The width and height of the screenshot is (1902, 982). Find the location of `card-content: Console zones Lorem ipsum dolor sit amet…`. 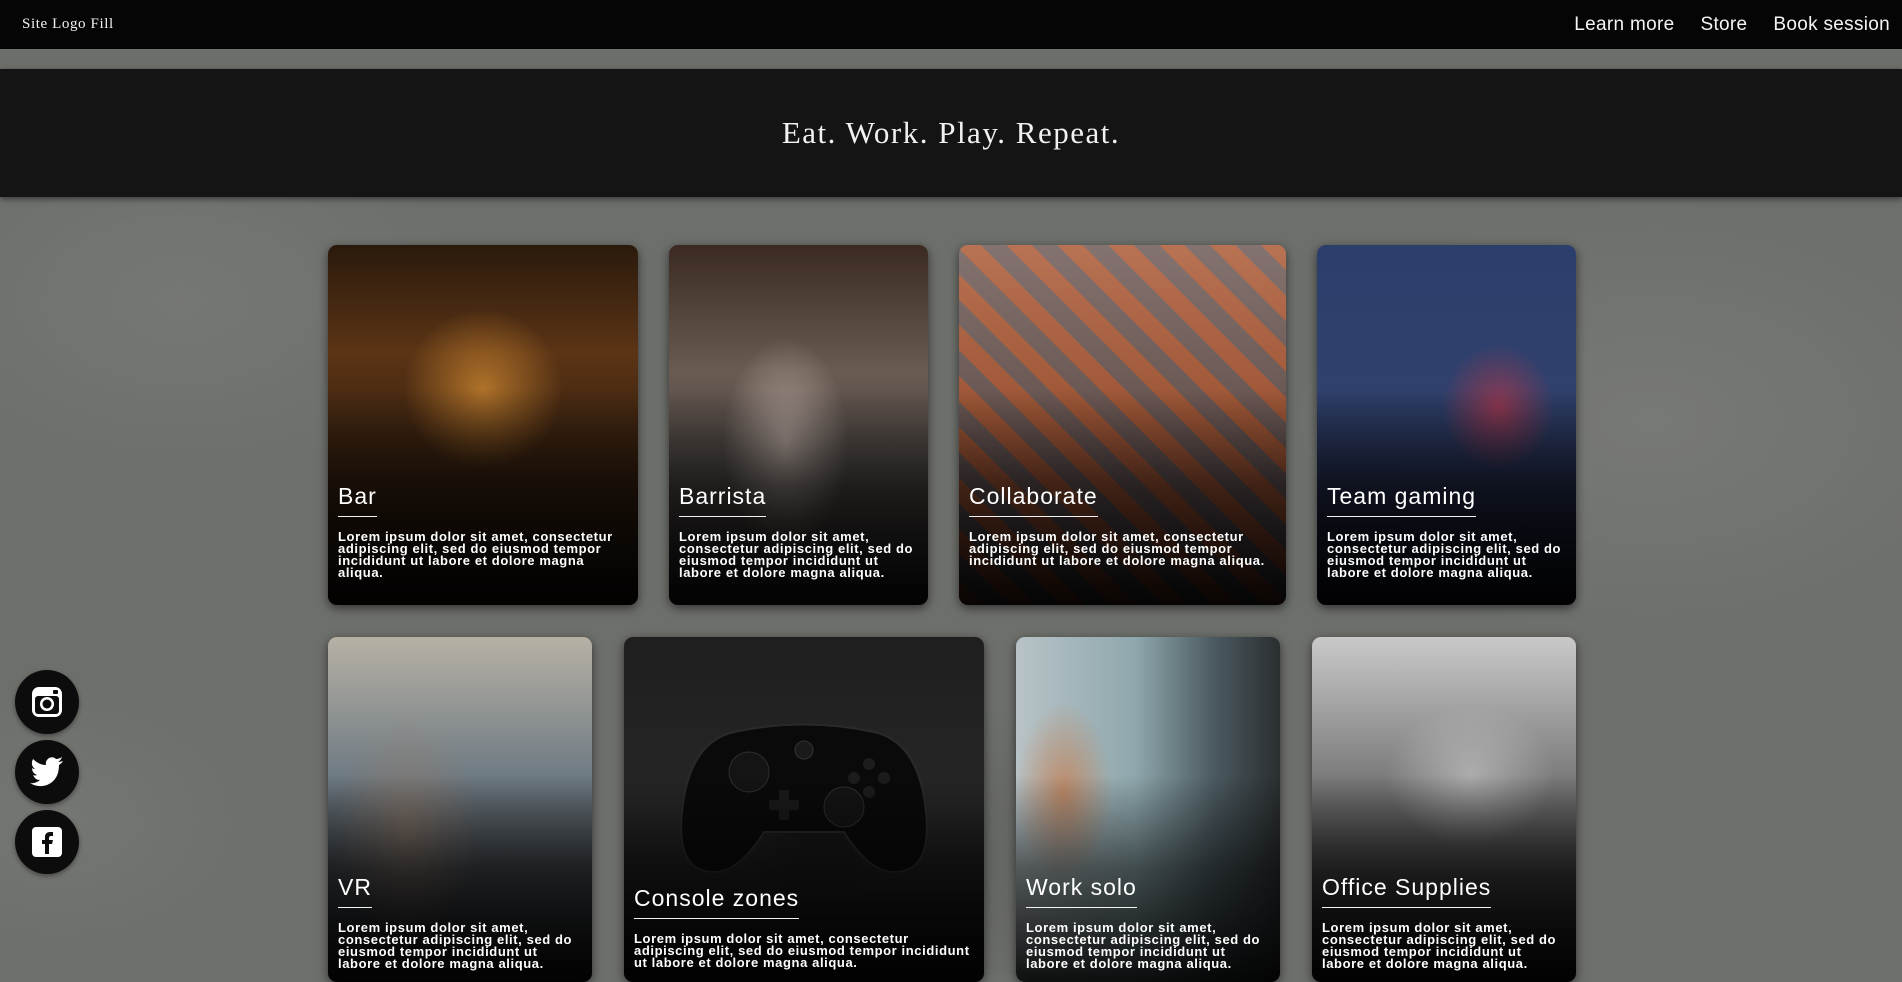

card-content: Console zones Lorem ipsum dolor sit amet… is located at coordinates (804, 927).